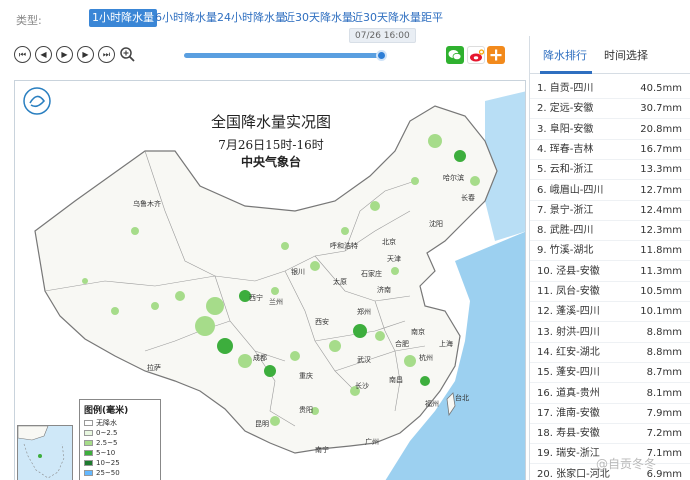  What do you see at coordinates (610, 109) in the screenshot?
I see `ranking-row: 2. 定远-安徽 30.7mm` at bounding box center [610, 109].